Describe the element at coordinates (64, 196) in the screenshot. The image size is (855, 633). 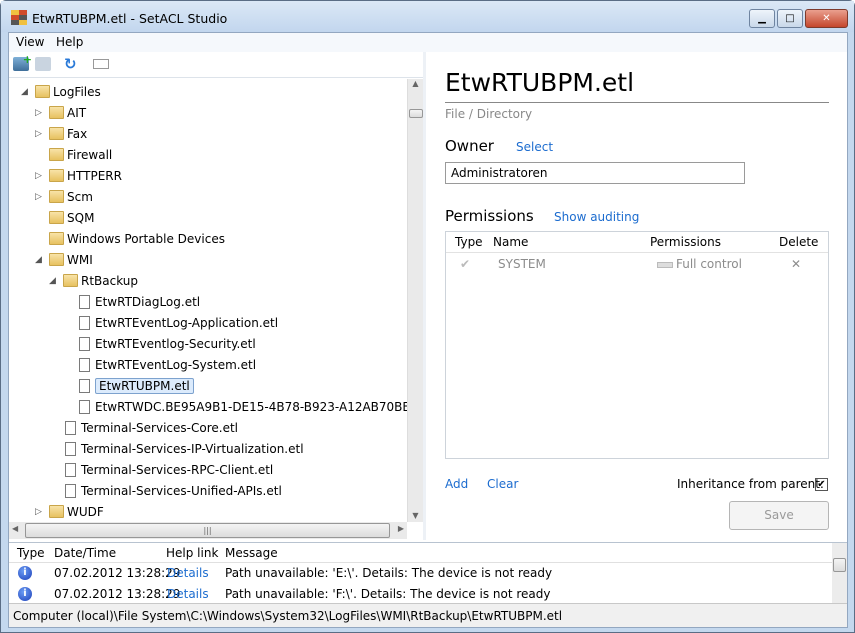
I see `tree-item: ▷ Scm` at that location.